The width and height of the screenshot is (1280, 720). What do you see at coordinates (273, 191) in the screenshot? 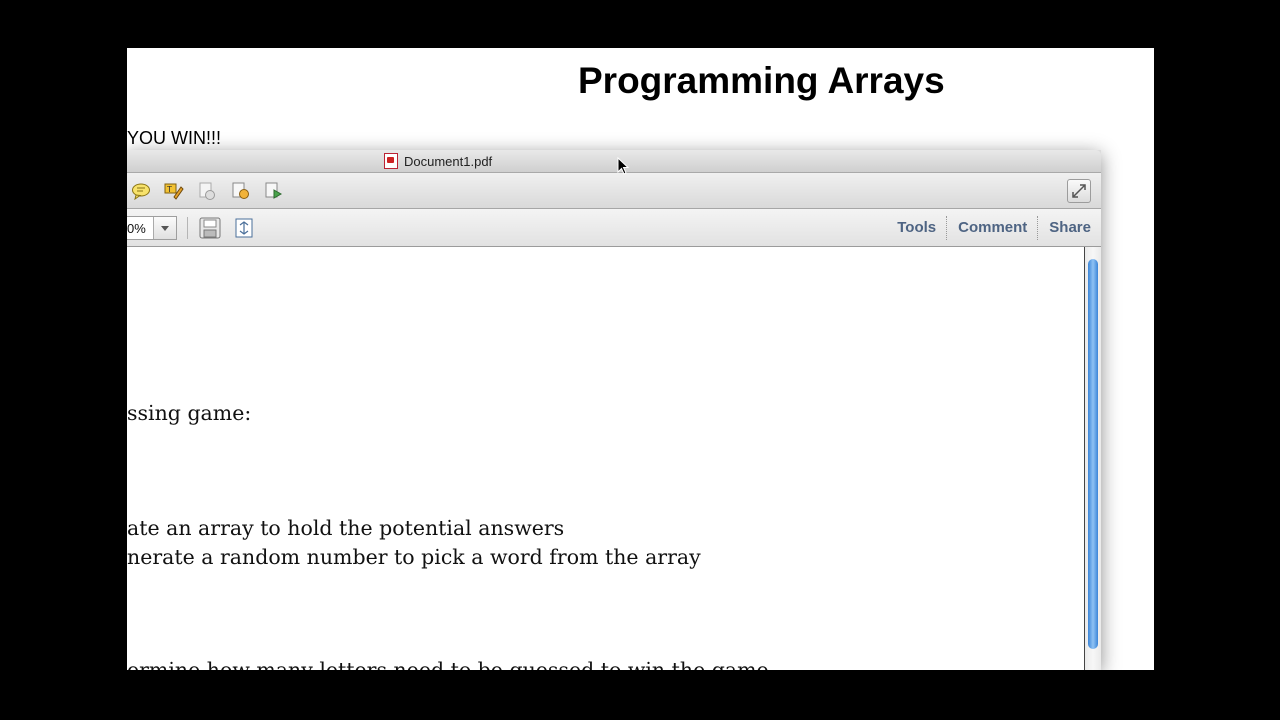
I see `export-document-icon` at bounding box center [273, 191].